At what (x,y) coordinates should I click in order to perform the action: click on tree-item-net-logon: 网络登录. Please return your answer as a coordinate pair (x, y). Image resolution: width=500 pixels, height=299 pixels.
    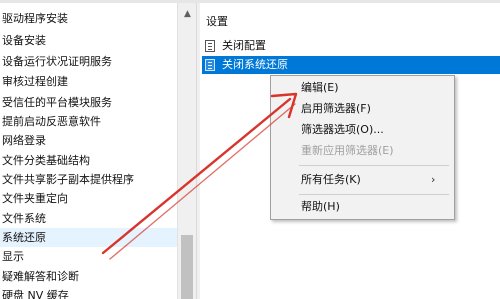
    Looking at the image, I should click on (89, 140).